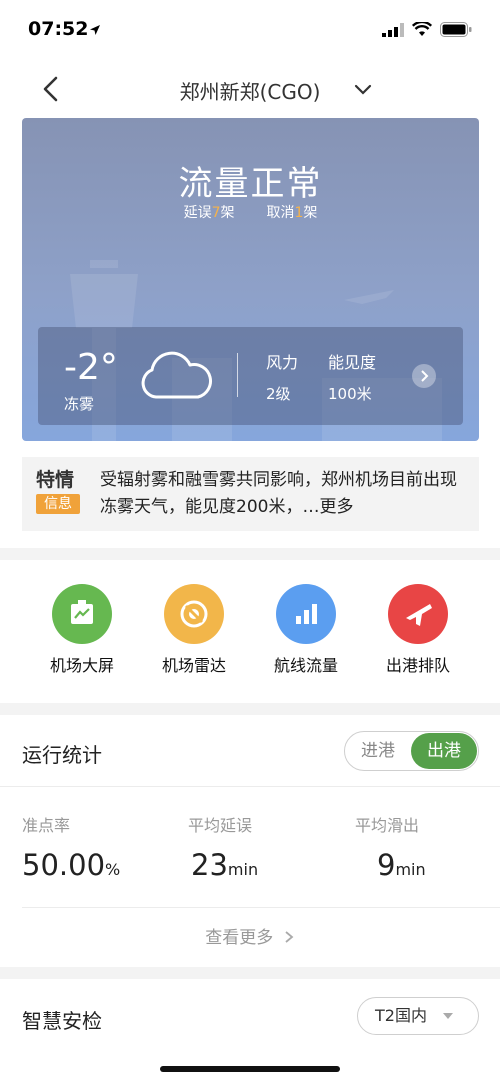 This screenshot has height=1083, width=500. Describe the element at coordinates (350, 394) in the screenshot. I see `visibility-value: 100米` at that location.